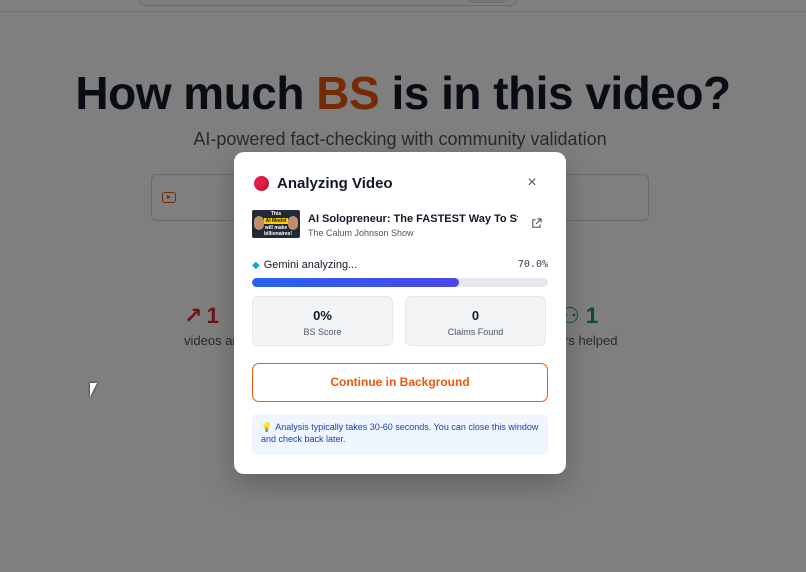 The image size is (806, 572). Describe the element at coordinates (536, 223) in the screenshot. I see `external-link-icon` at that location.